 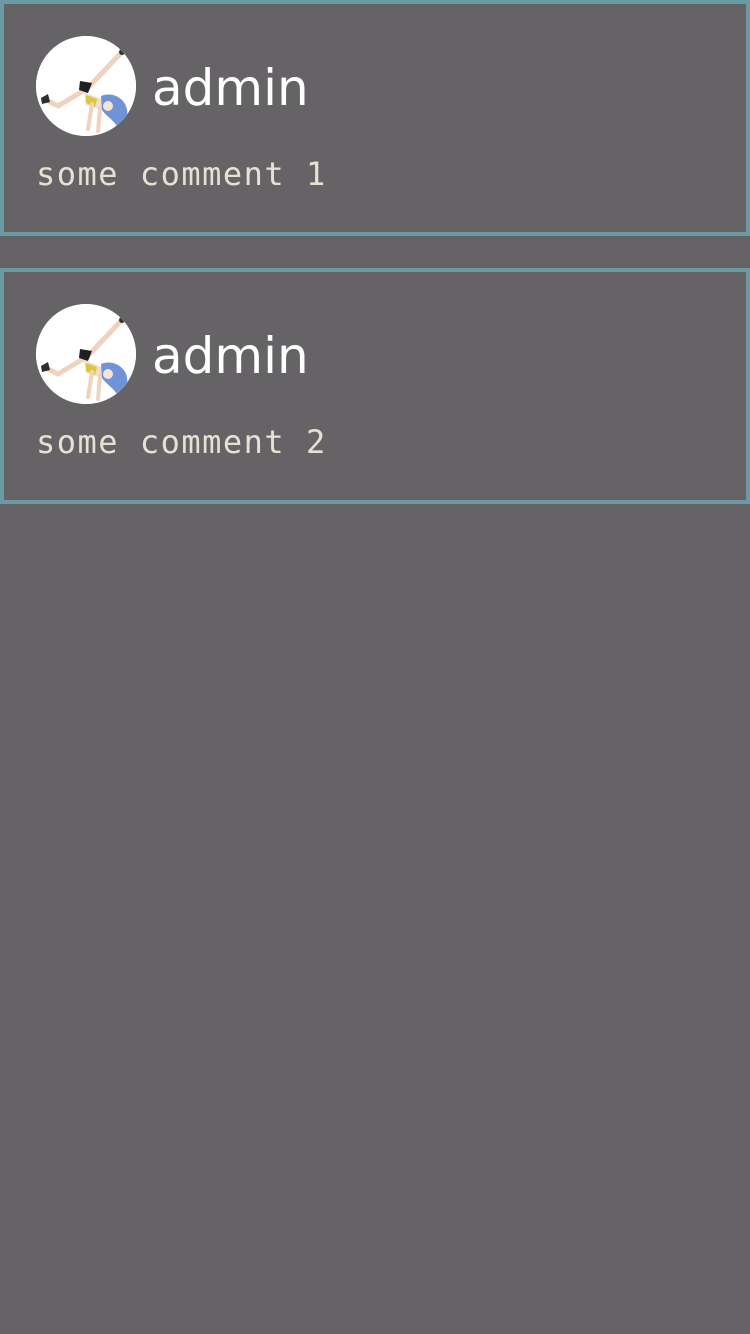 I want to click on comment-text: some comment 2, so click(x=181, y=442).